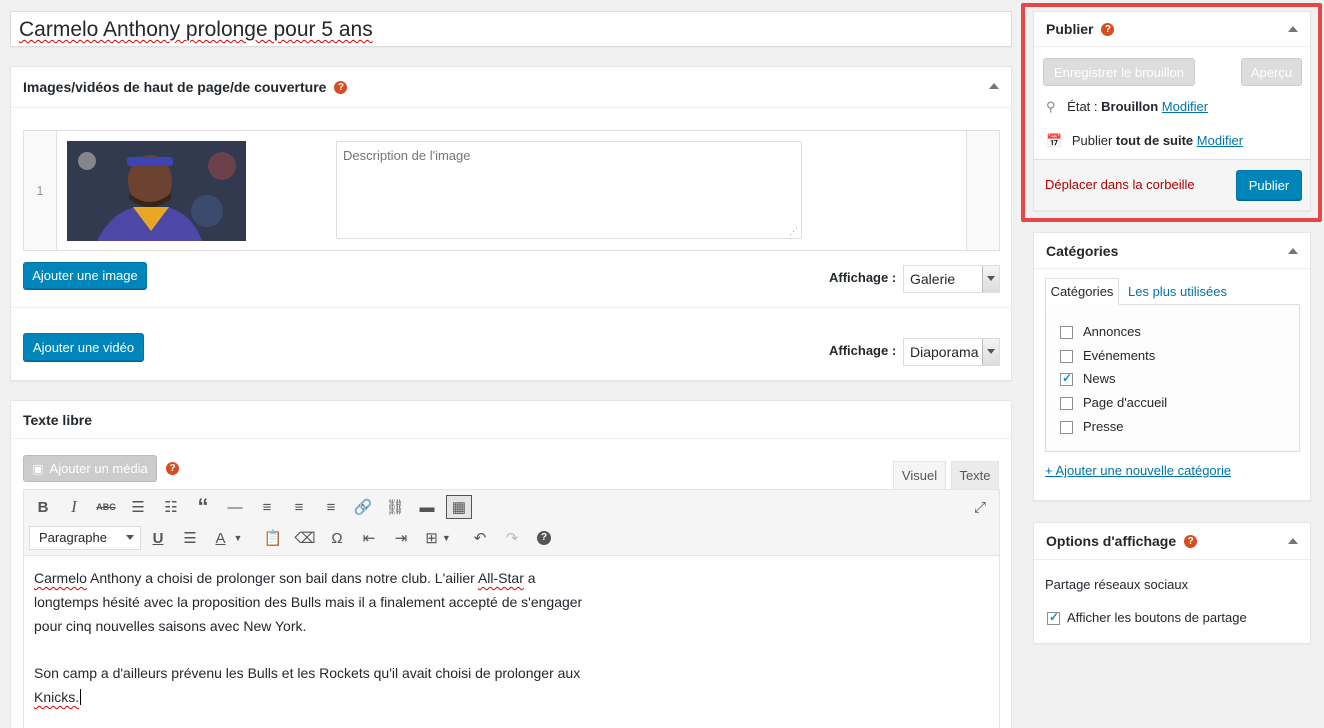  Describe the element at coordinates (1091, 427) in the screenshot. I see `category-item: Presse` at that location.